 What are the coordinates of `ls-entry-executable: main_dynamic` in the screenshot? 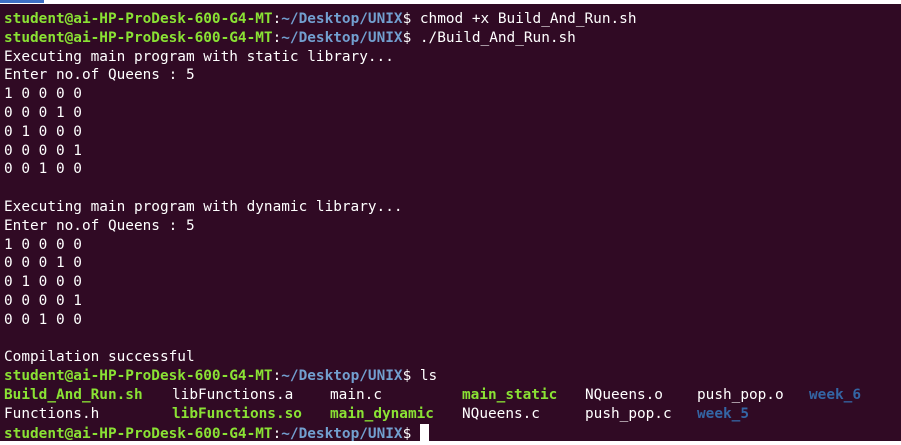 It's located at (382, 413).